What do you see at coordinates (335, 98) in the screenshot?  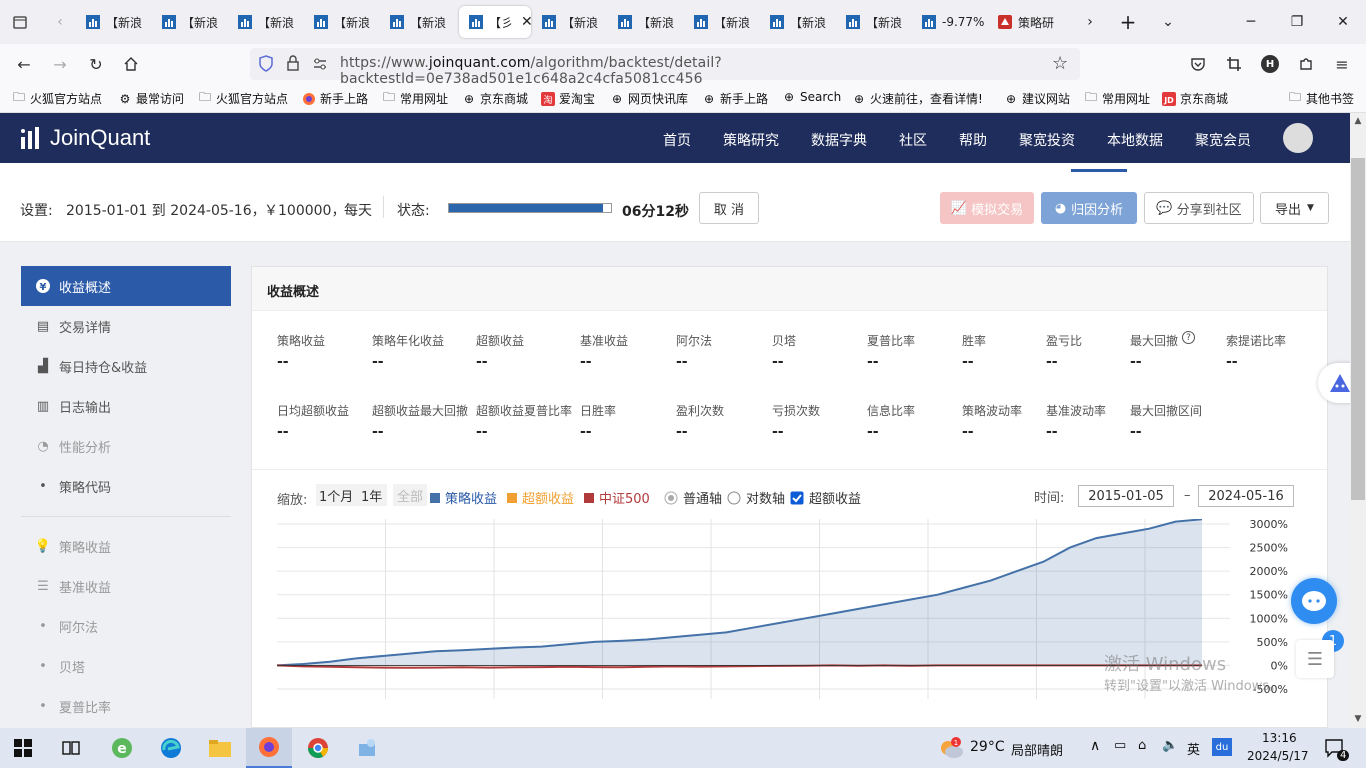 I see `bookmark-item: 新手上路` at bounding box center [335, 98].